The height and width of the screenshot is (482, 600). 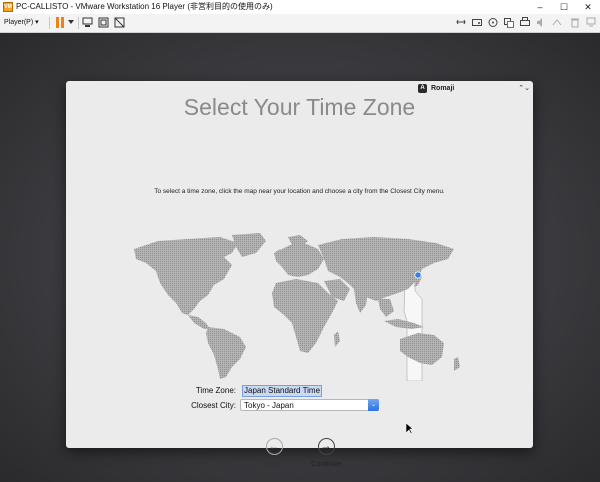 I want to click on north-america, so click(x=186, y=276).